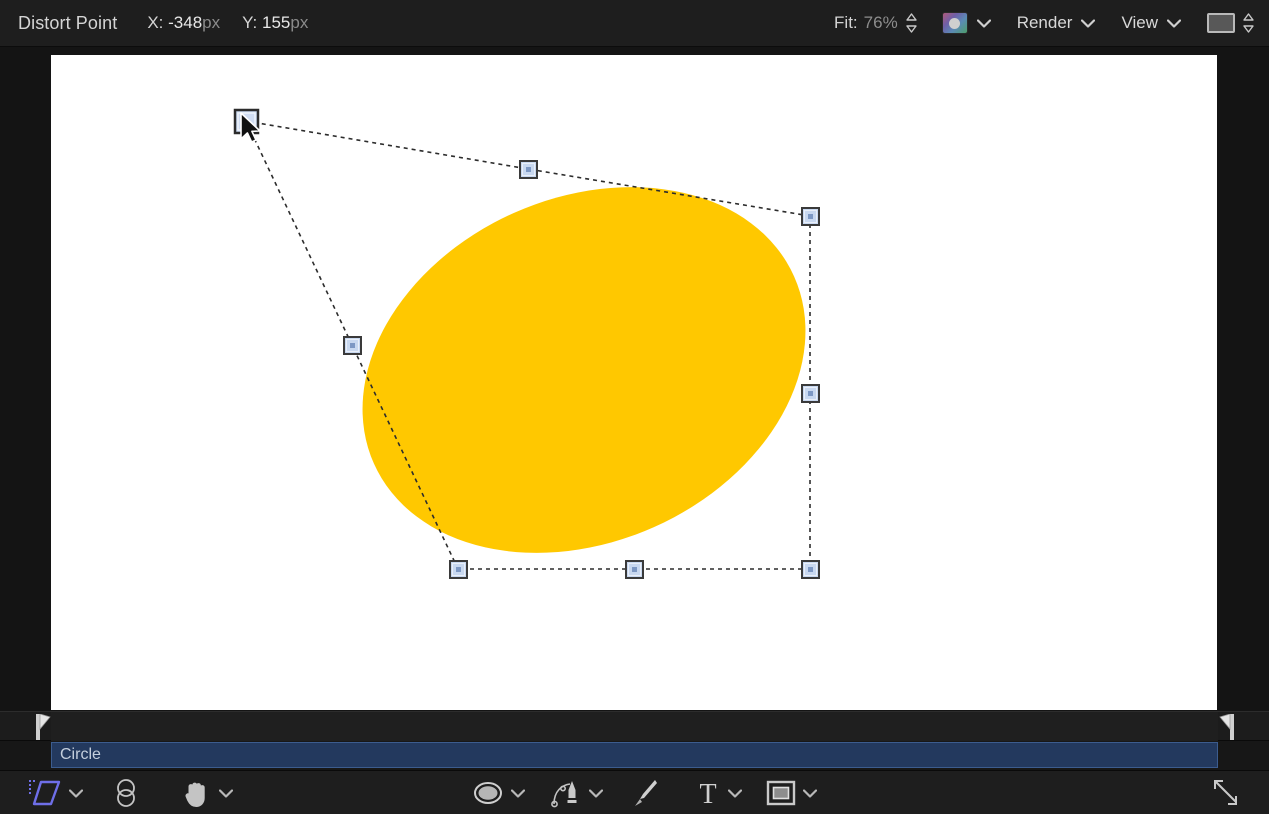 The height and width of the screenshot is (814, 1269). What do you see at coordinates (1139, 22) in the screenshot?
I see `view-menu-label: View` at bounding box center [1139, 22].